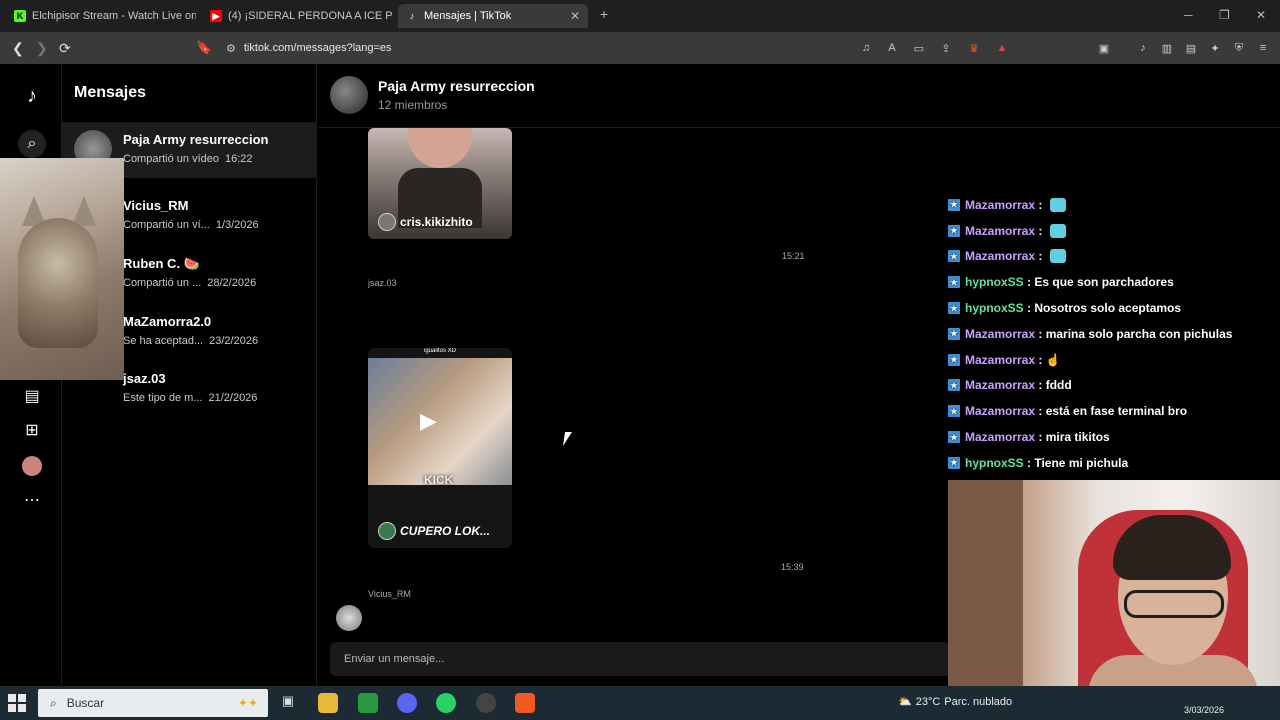  What do you see at coordinates (328, 703) in the screenshot?
I see `file-explorer-icon` at bounding box center [328, 703].